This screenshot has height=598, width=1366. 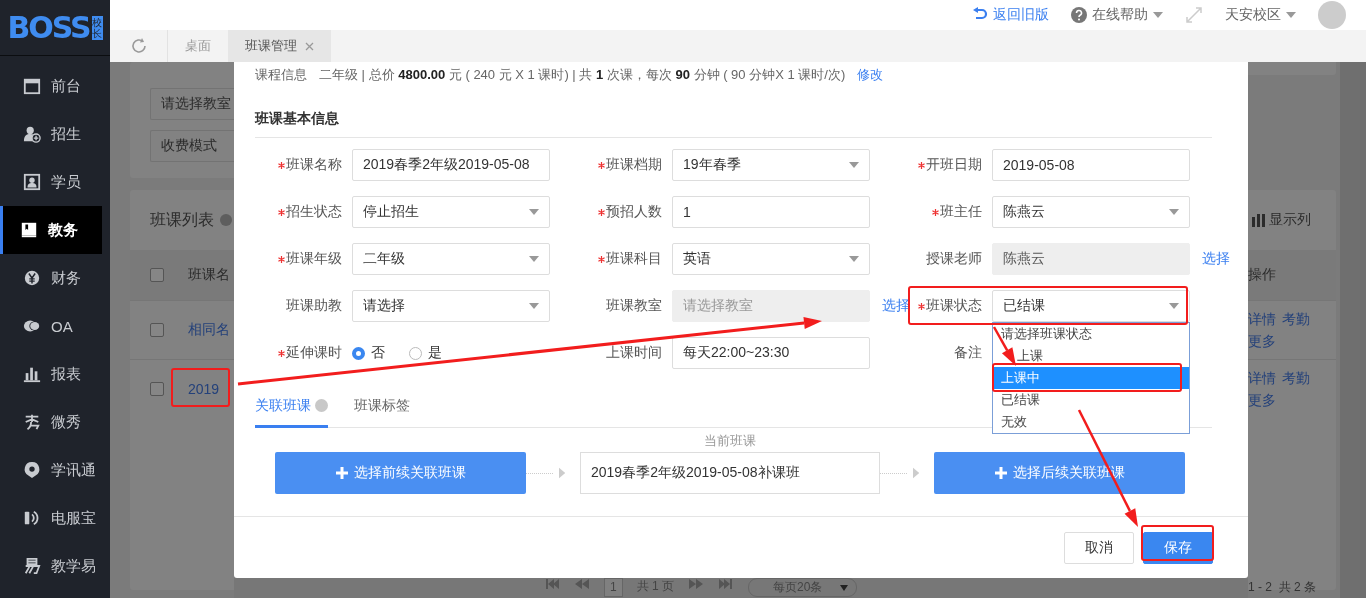 What do you see at coordinates (451, 212) in the screenshot?
I see `select-field: 停止招生` at bounding box center [451, 212].